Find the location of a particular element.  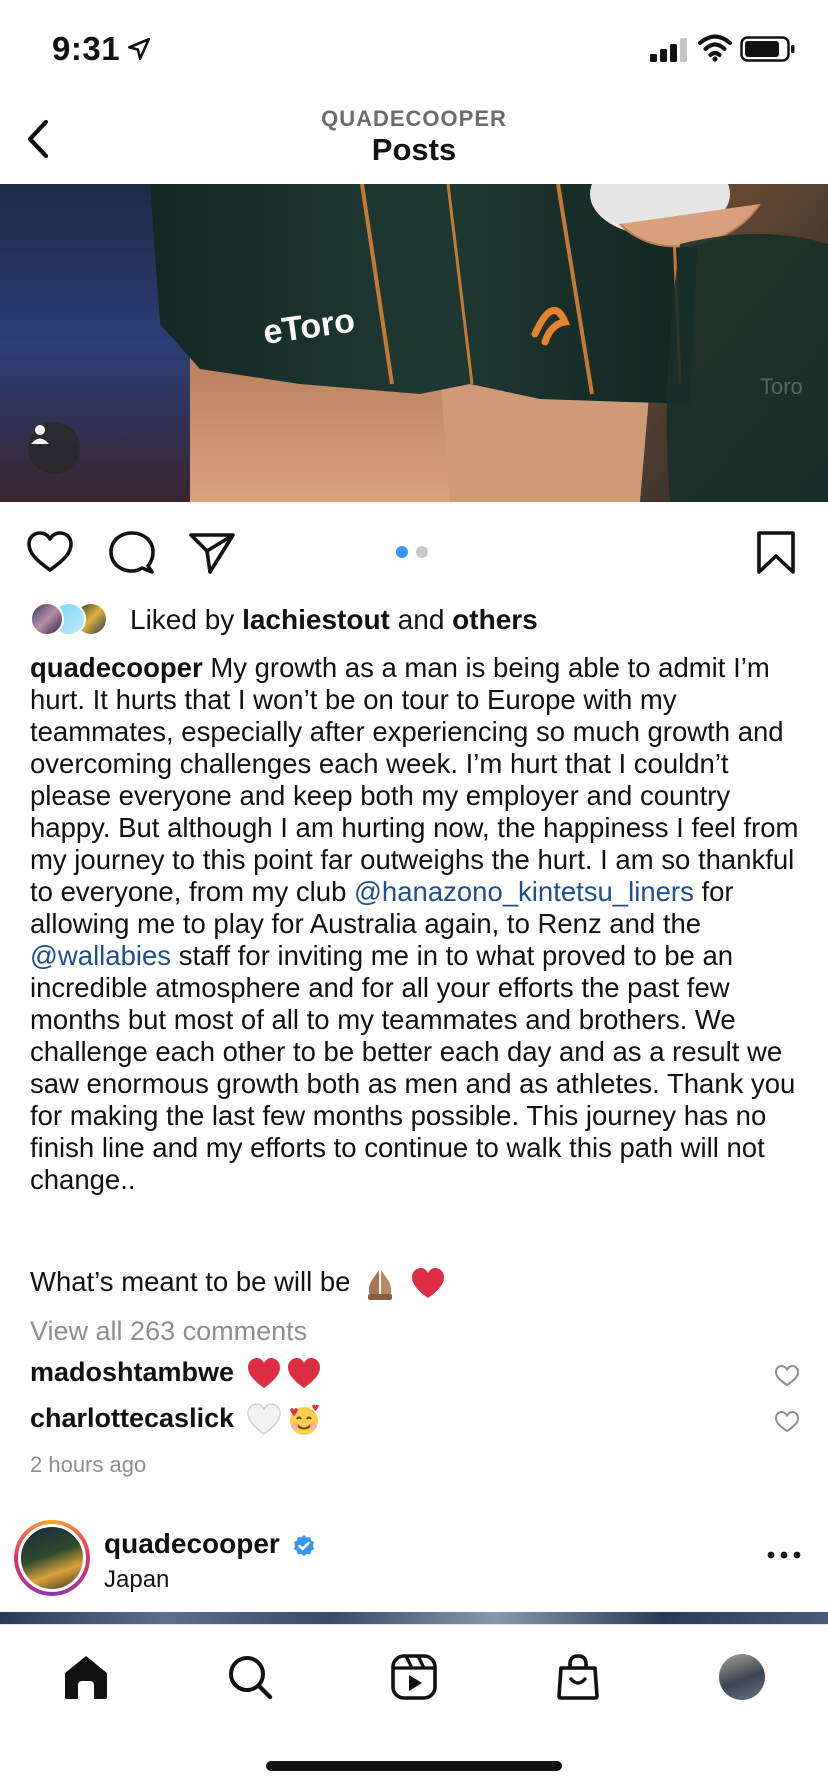

tab-shop is located at coordinates (578, 1677).